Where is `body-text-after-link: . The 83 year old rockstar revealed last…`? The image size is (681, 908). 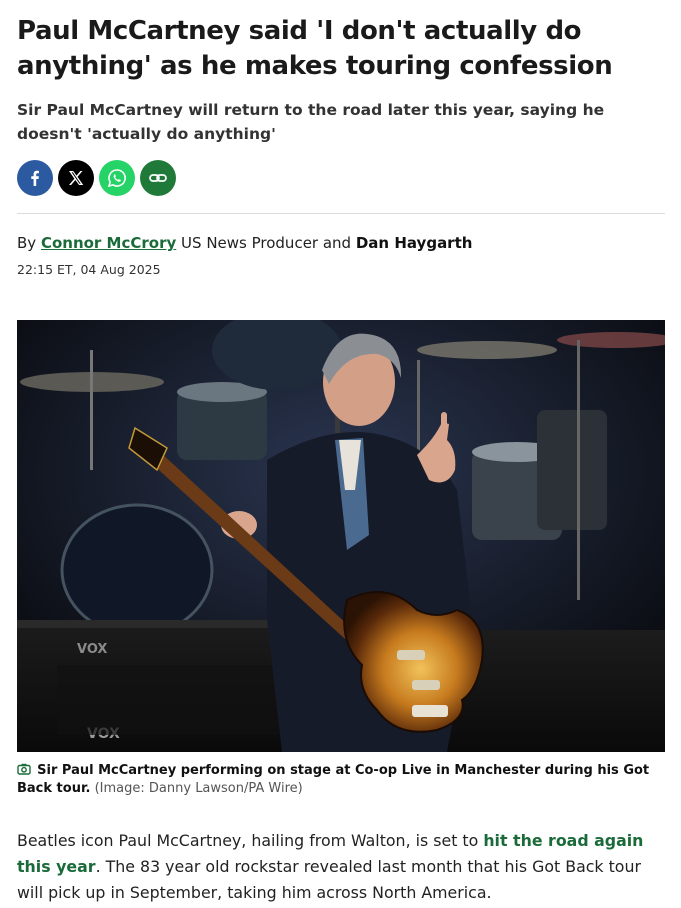 body-text-after-link: . The 83 year old rockstar revealed last… is located at coordinates (329, 879).